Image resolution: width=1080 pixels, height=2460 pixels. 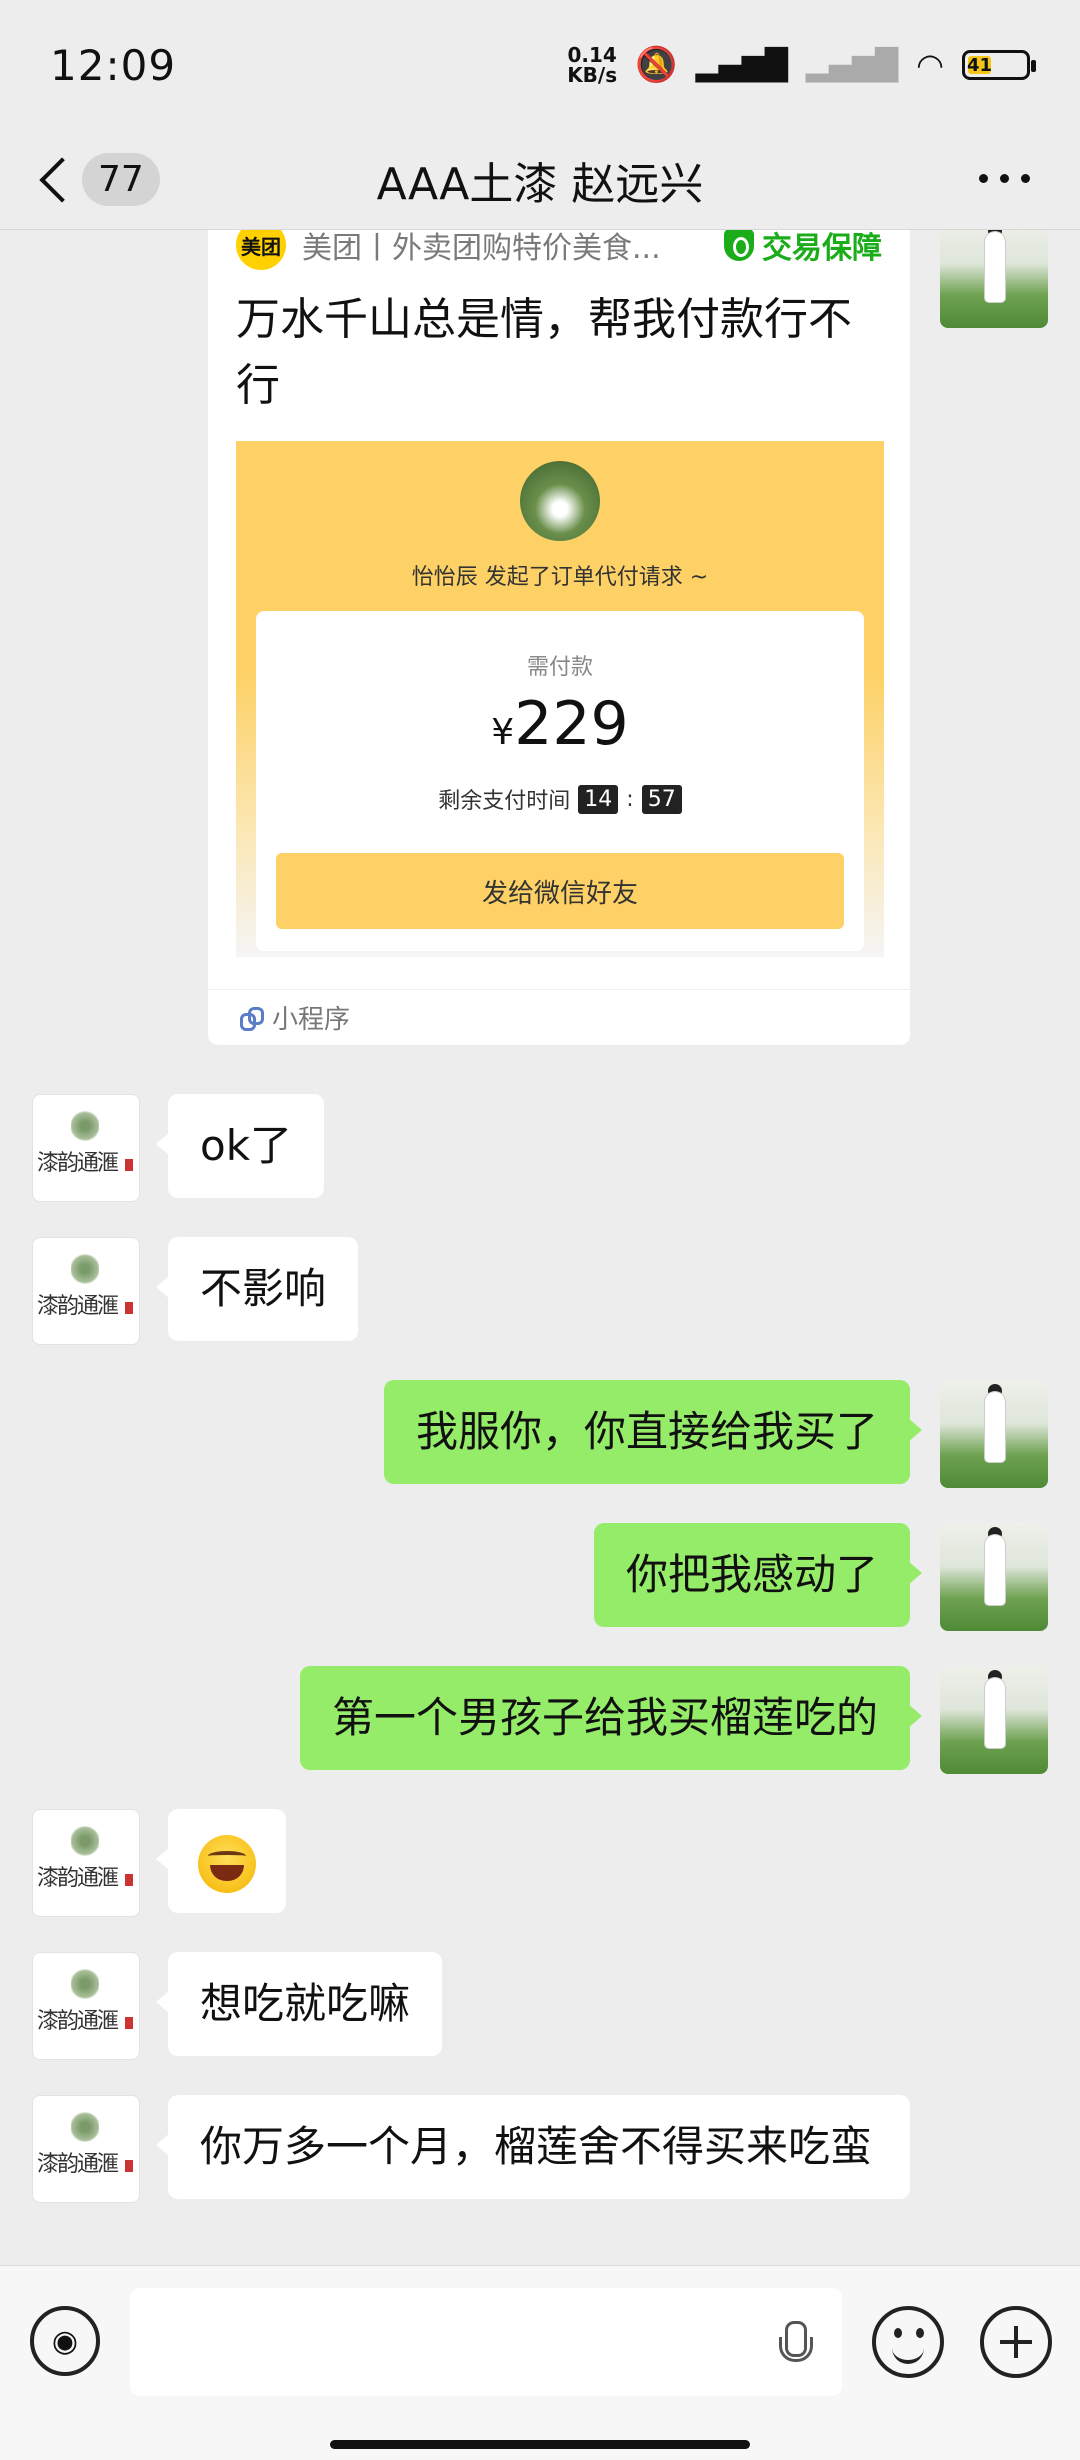 I want to click on voice-icon: ◉, so click(x=65, y=2341).